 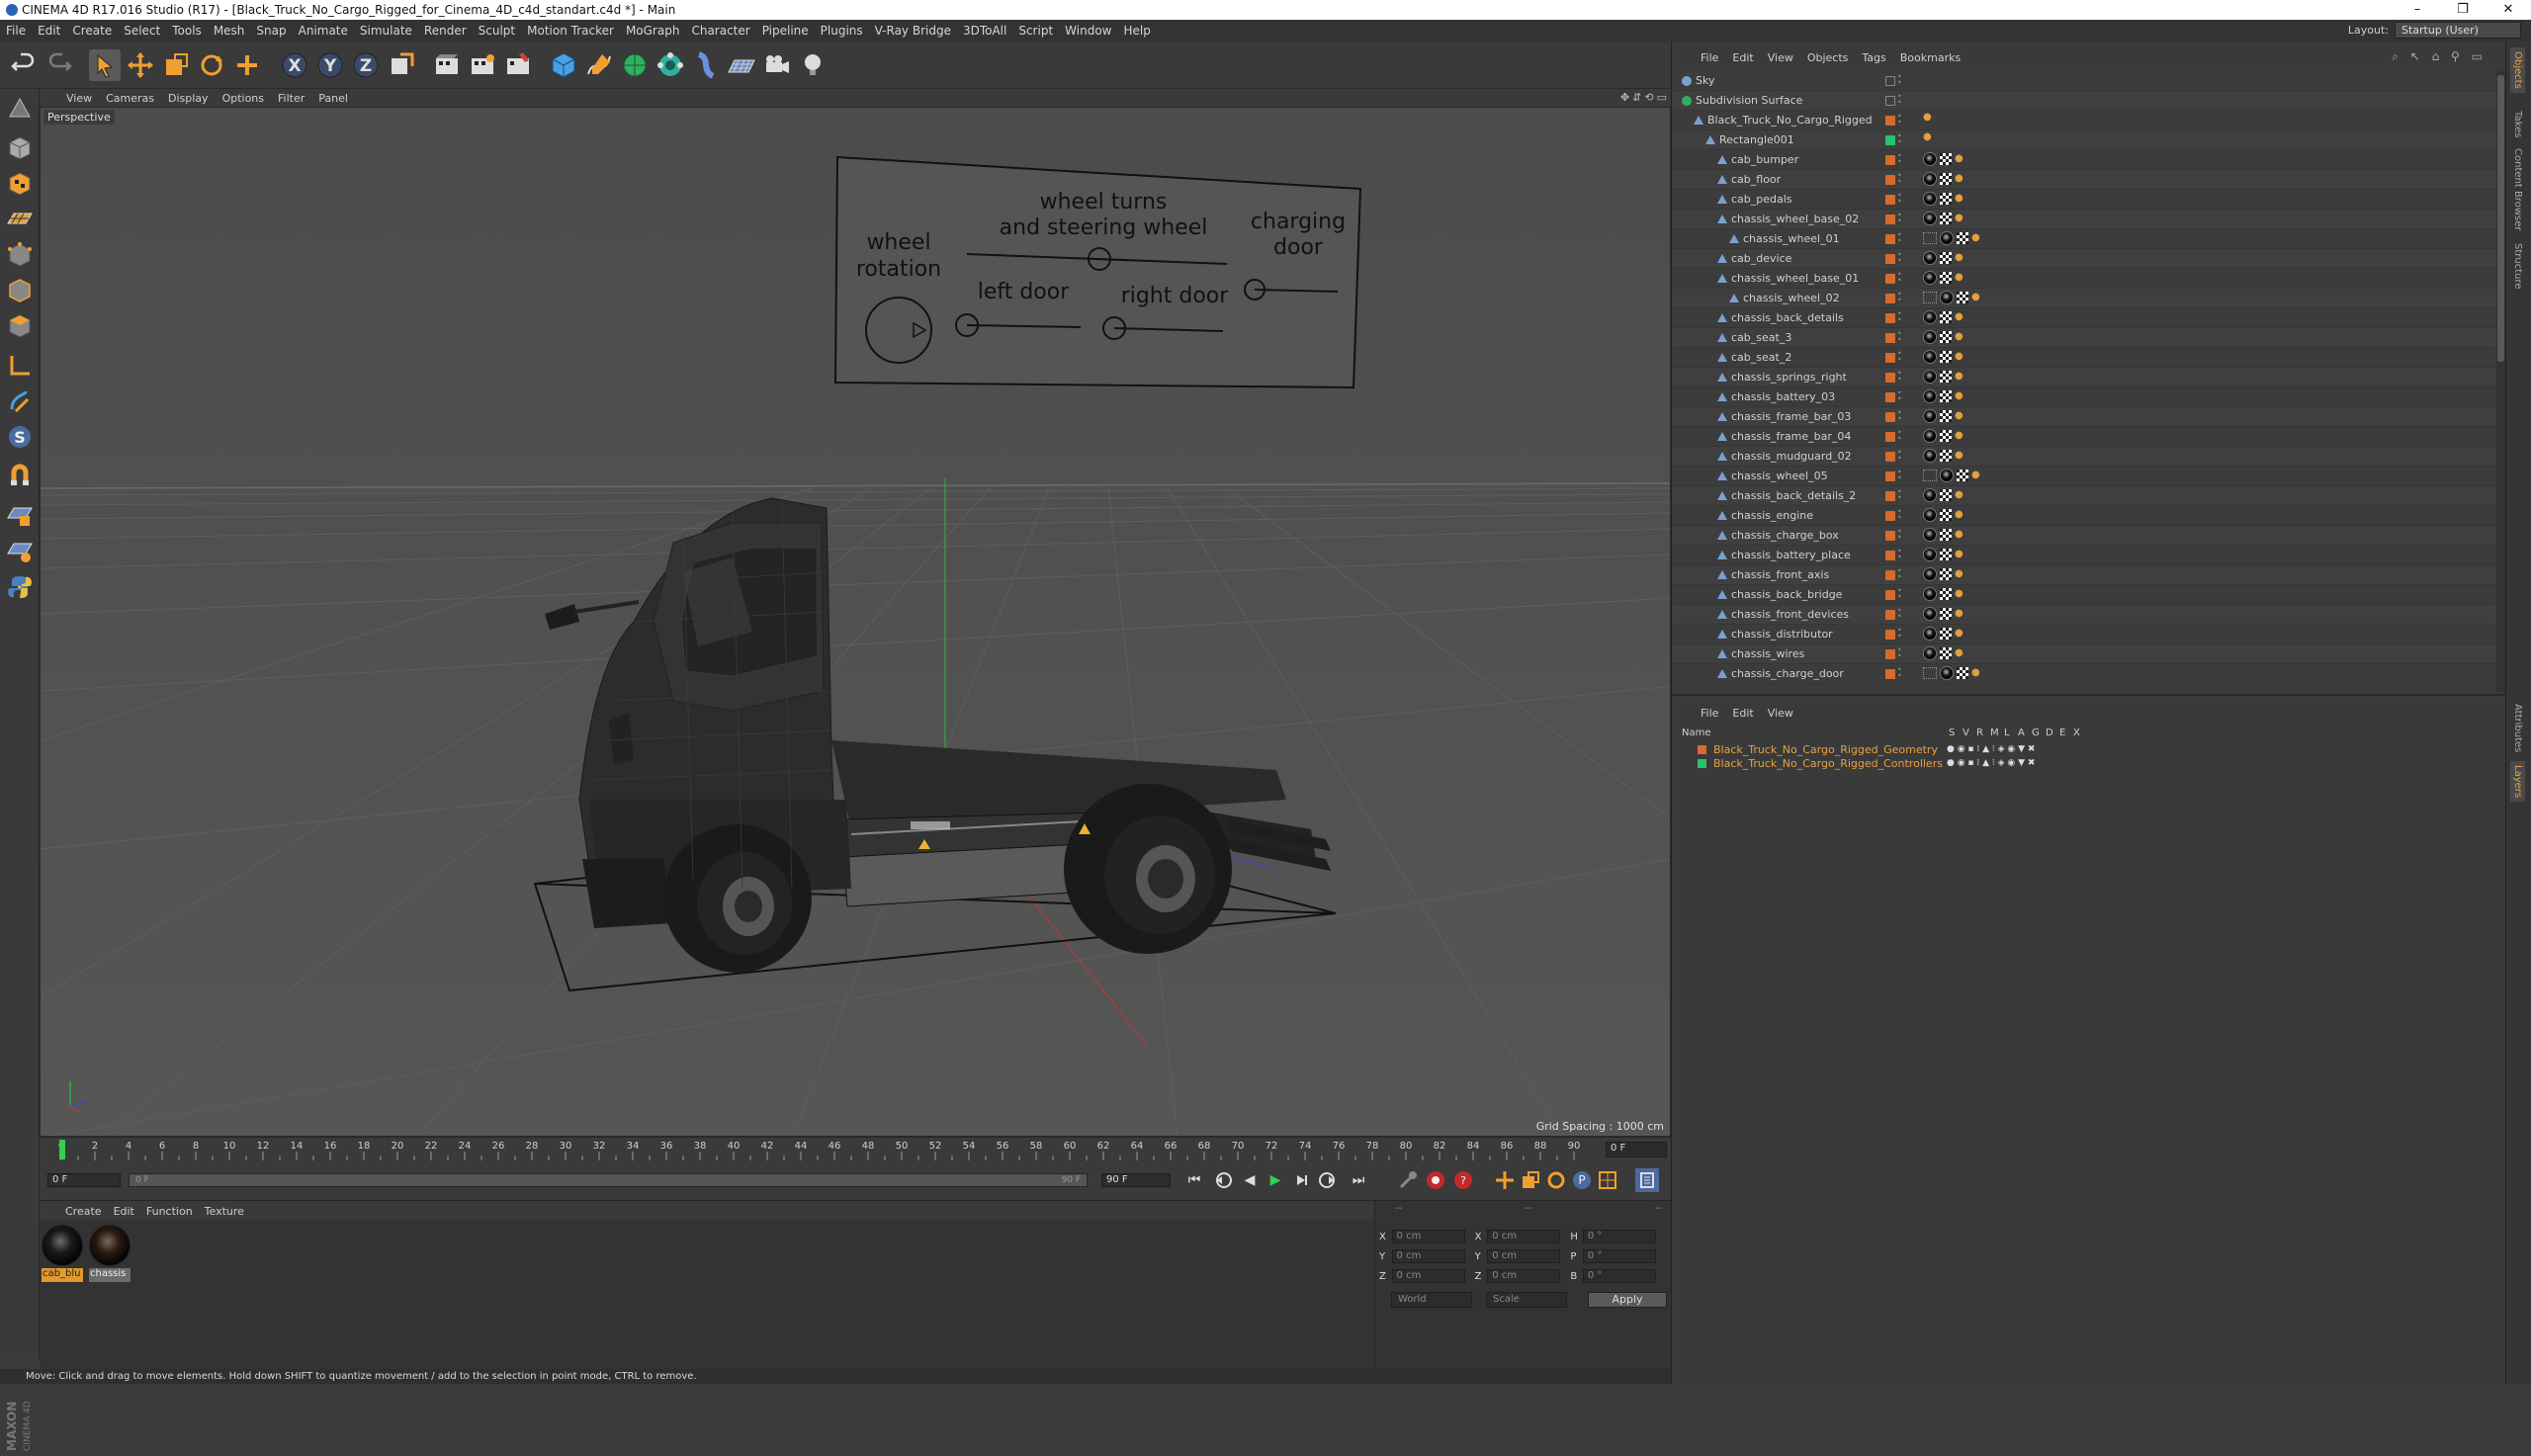 I want to click on layer-name: Black_Truck_No_Cargo_Rigged_Controllers, so click(x=1828, y=763).